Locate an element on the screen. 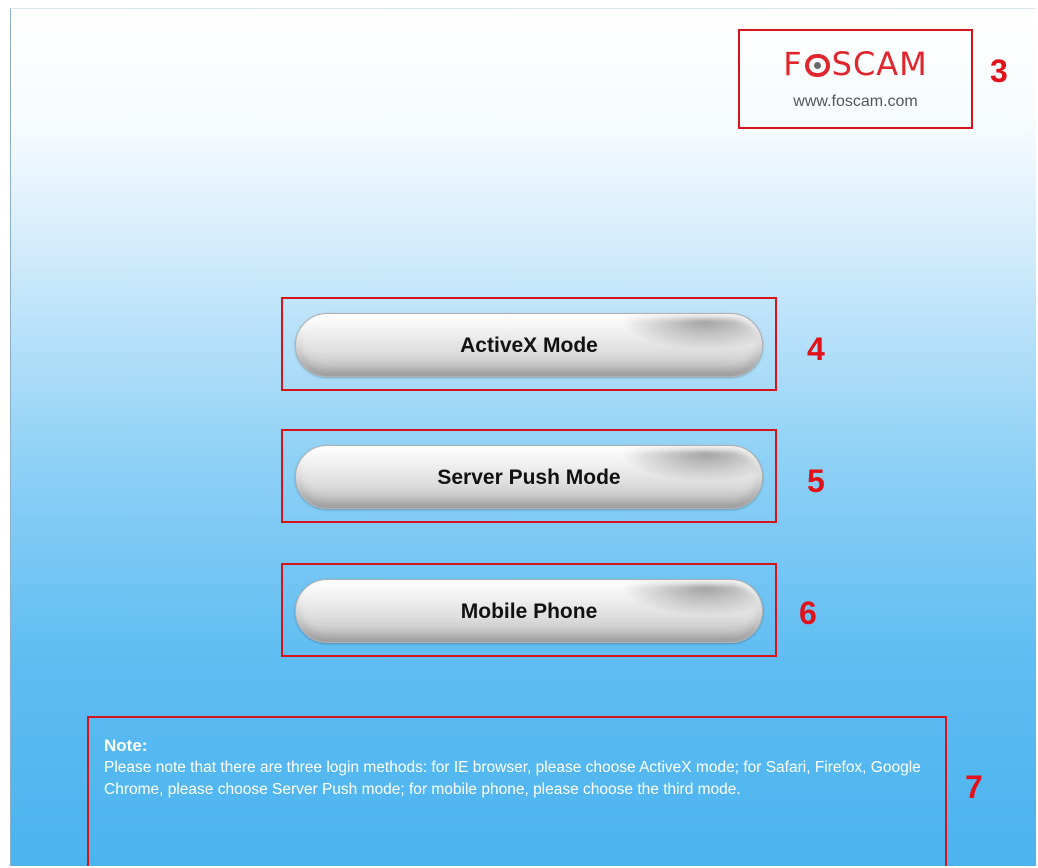  server-push-mode-label: Server Push Mode is located at coordinates (529, 477).